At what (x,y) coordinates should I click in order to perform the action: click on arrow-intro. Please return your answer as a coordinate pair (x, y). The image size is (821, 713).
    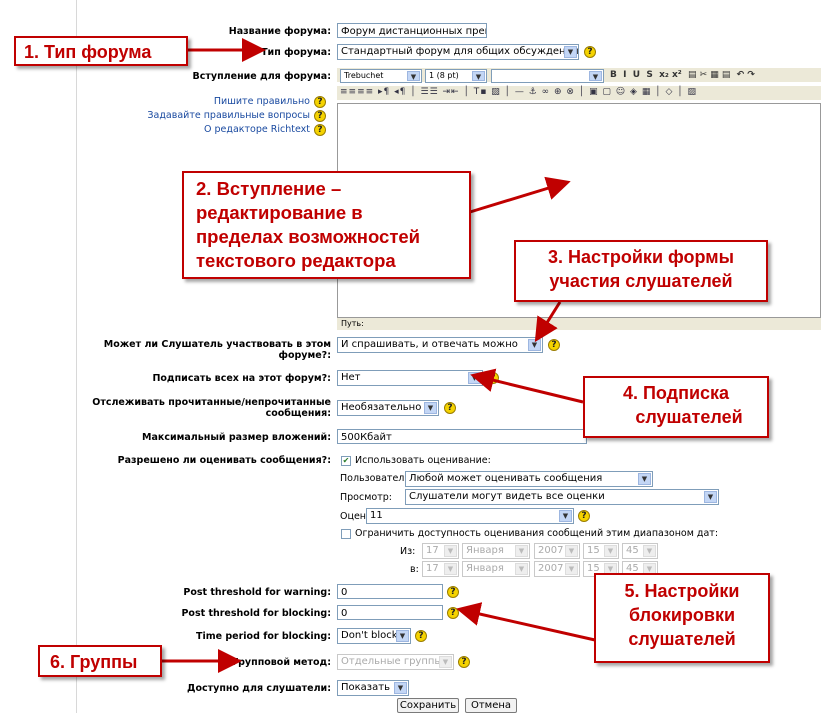
    Looking at the image, I should click on (520, 195).